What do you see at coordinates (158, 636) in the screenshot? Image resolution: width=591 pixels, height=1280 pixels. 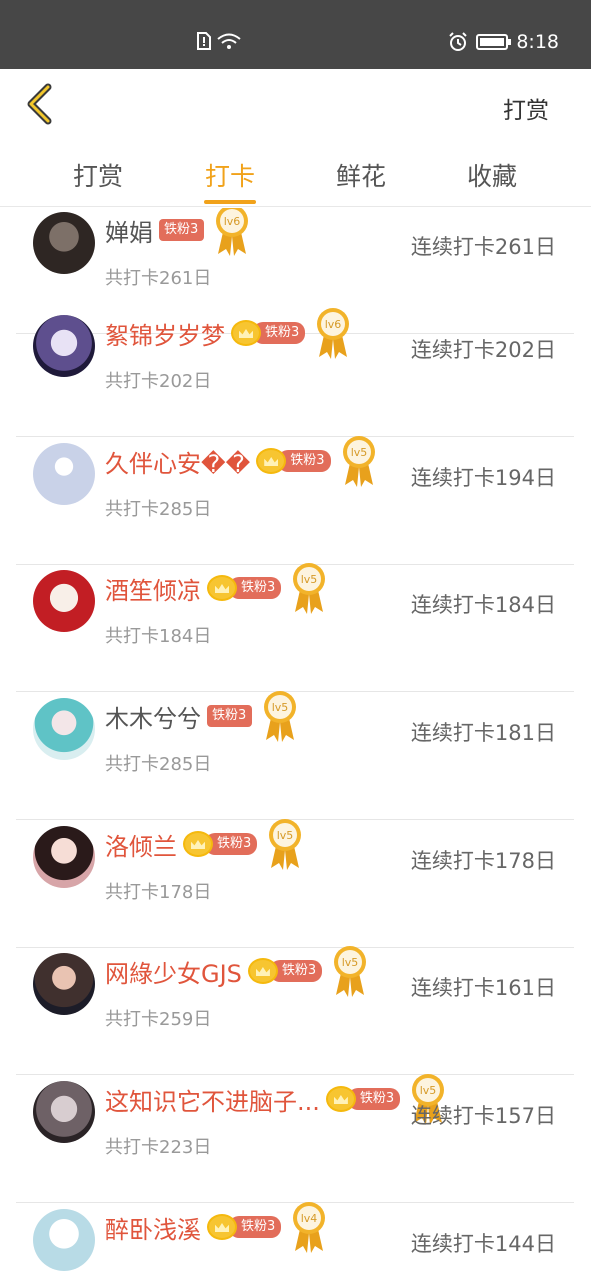 I see `total-checkins: 共打卡184日` at bounding box center [158, 636].